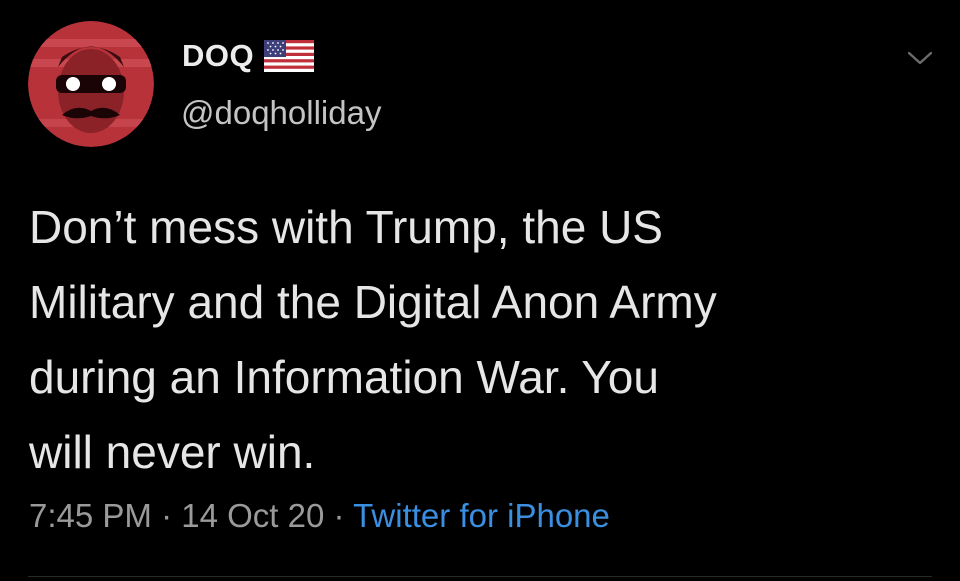 The height and width of the screenshot is (581, 960). What do you see at coordinates (481, 515) in the screenshot?
I see `tweet-source-link: Twitter for iPhone` at bounding box center [481, 515].